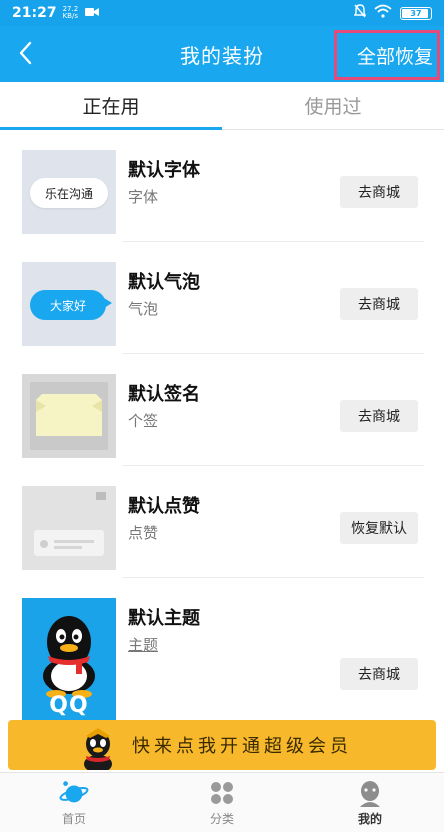 The height and width of the screenshot is (832, 444). I want to click on wifi-icon, so click(383, 13).